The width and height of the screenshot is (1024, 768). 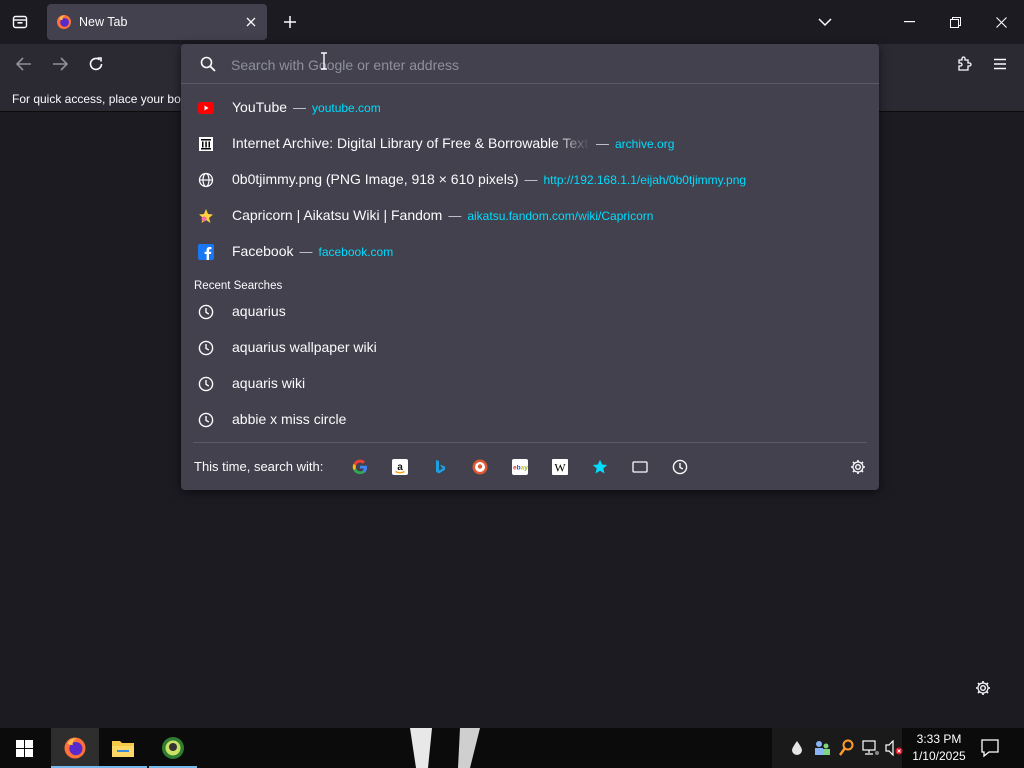 I want to click on restore-button, so click(x=955, y=22).